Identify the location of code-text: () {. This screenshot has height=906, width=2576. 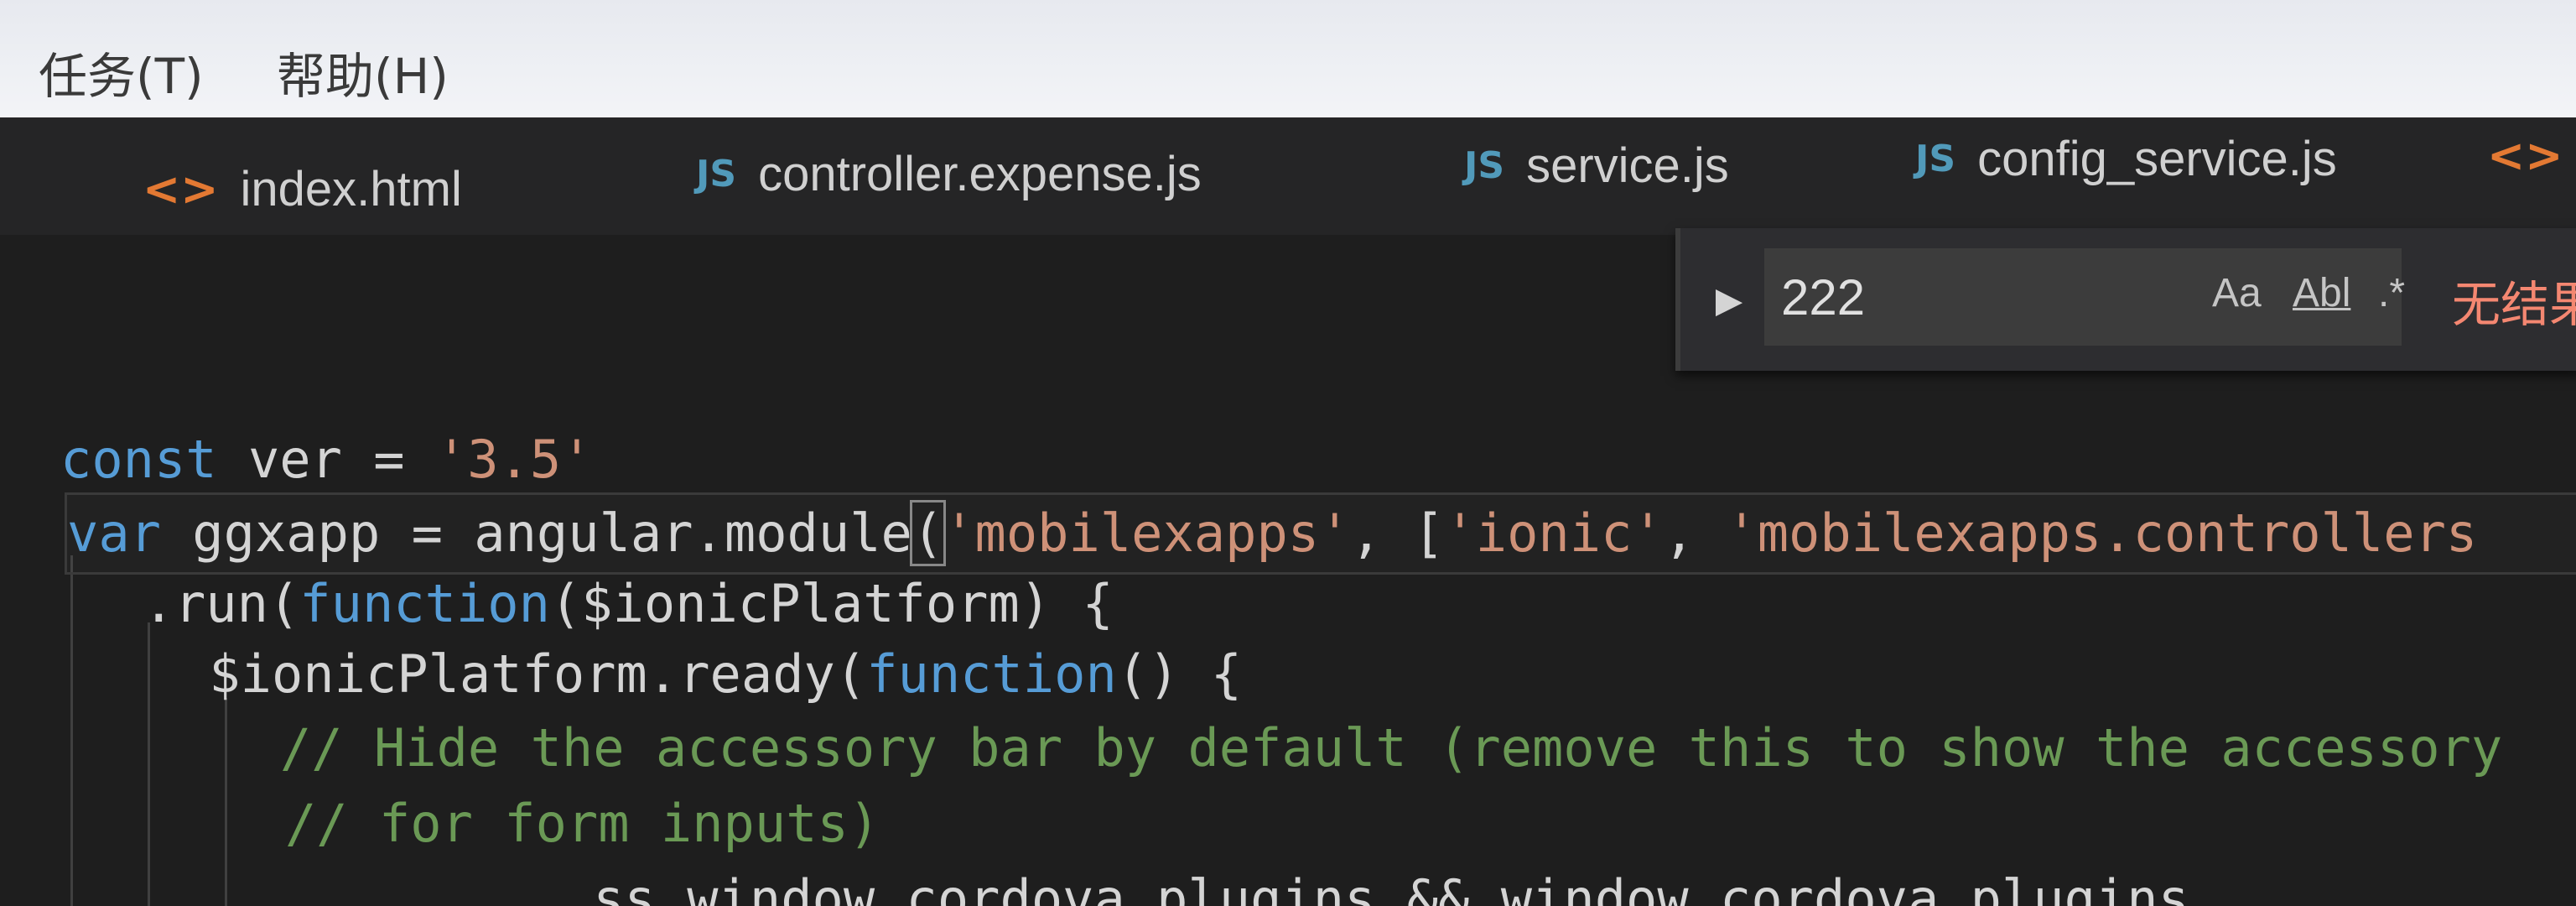
(1179, 674).